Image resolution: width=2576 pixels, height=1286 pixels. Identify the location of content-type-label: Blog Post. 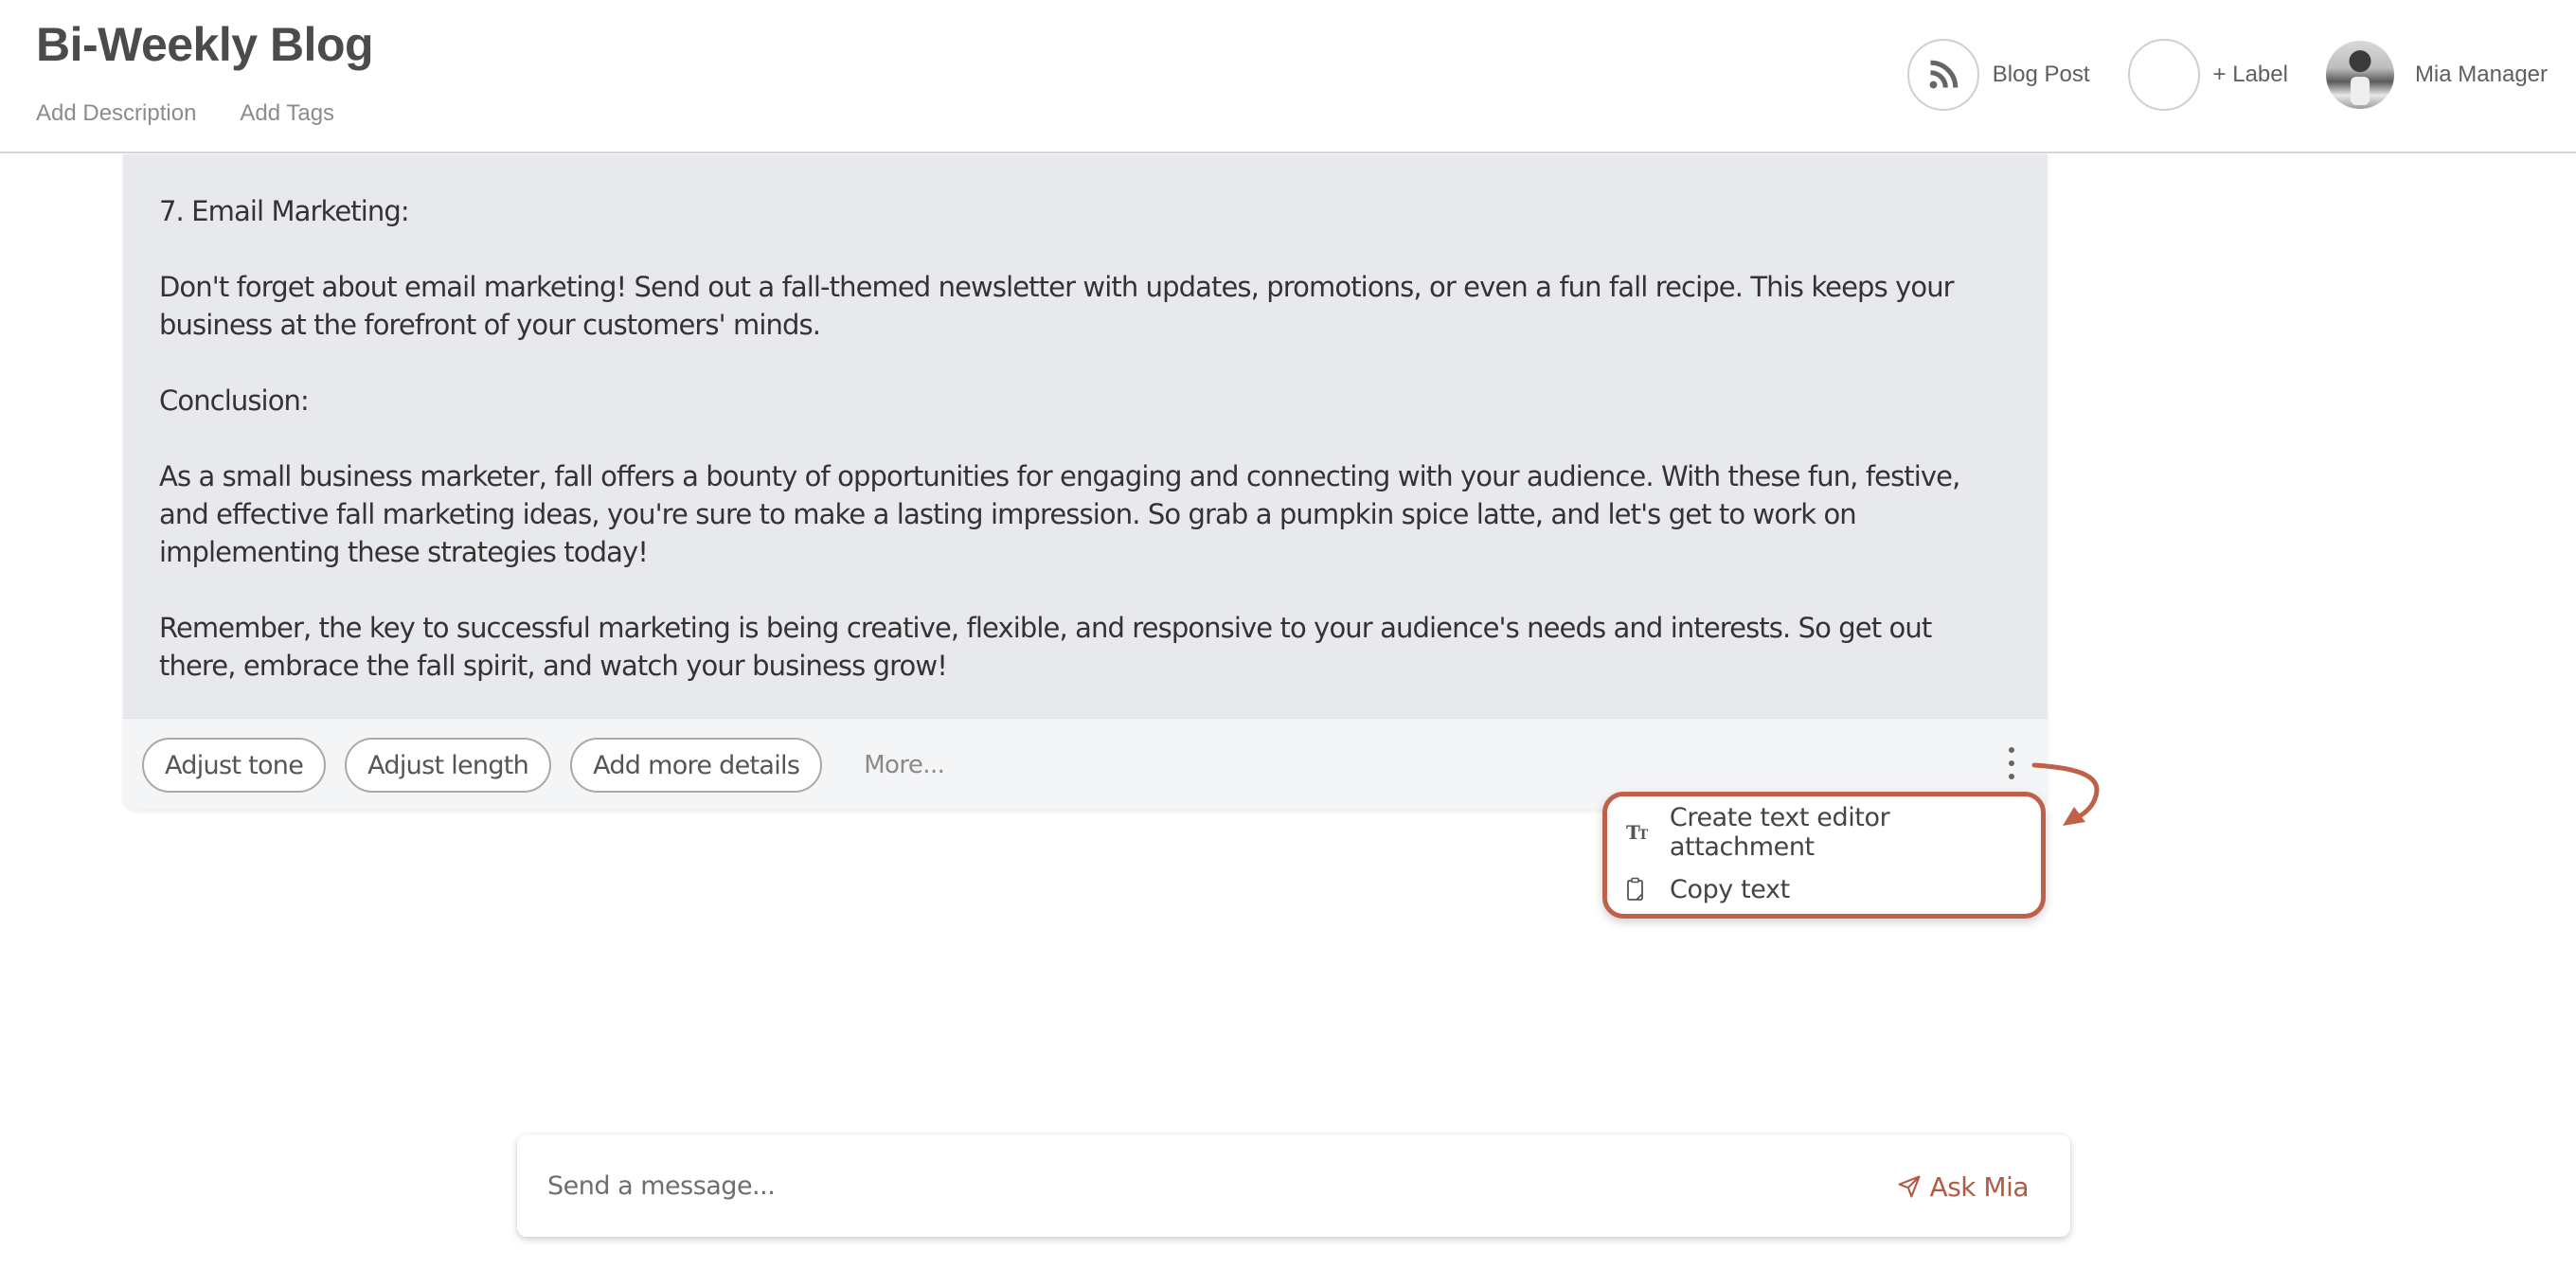
(2041, 74).